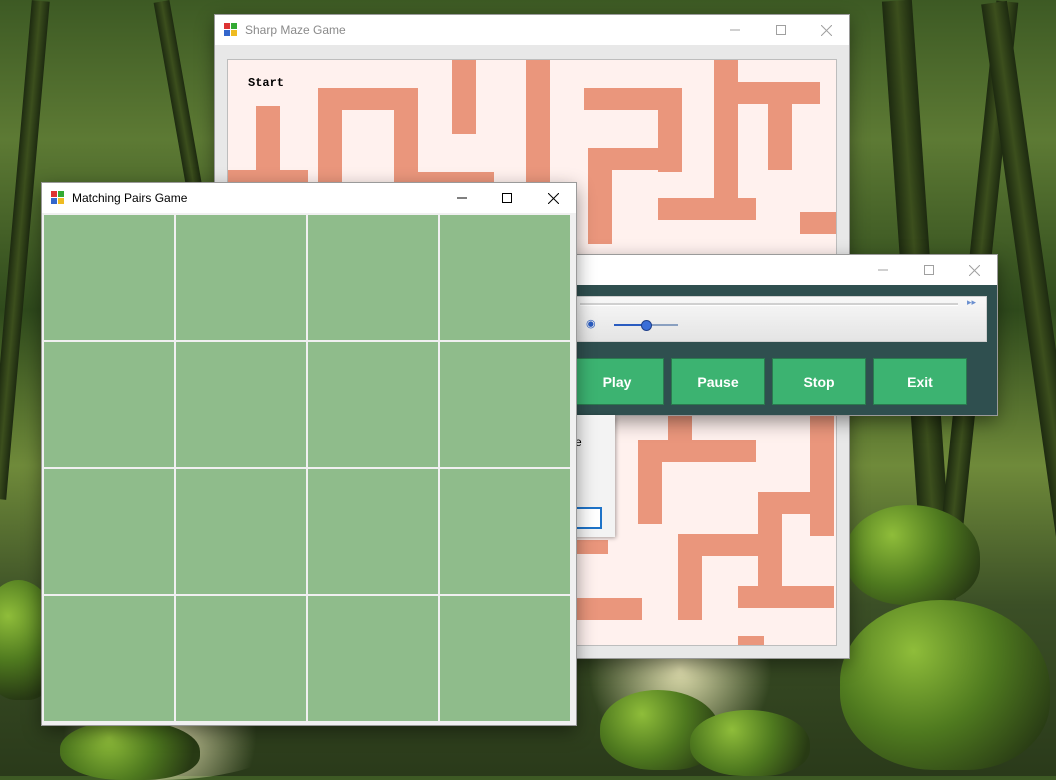  What do you see at coordinates (777, 270) in the screenshot?
I see `media-titlebar` at bounding box center [777, 270].